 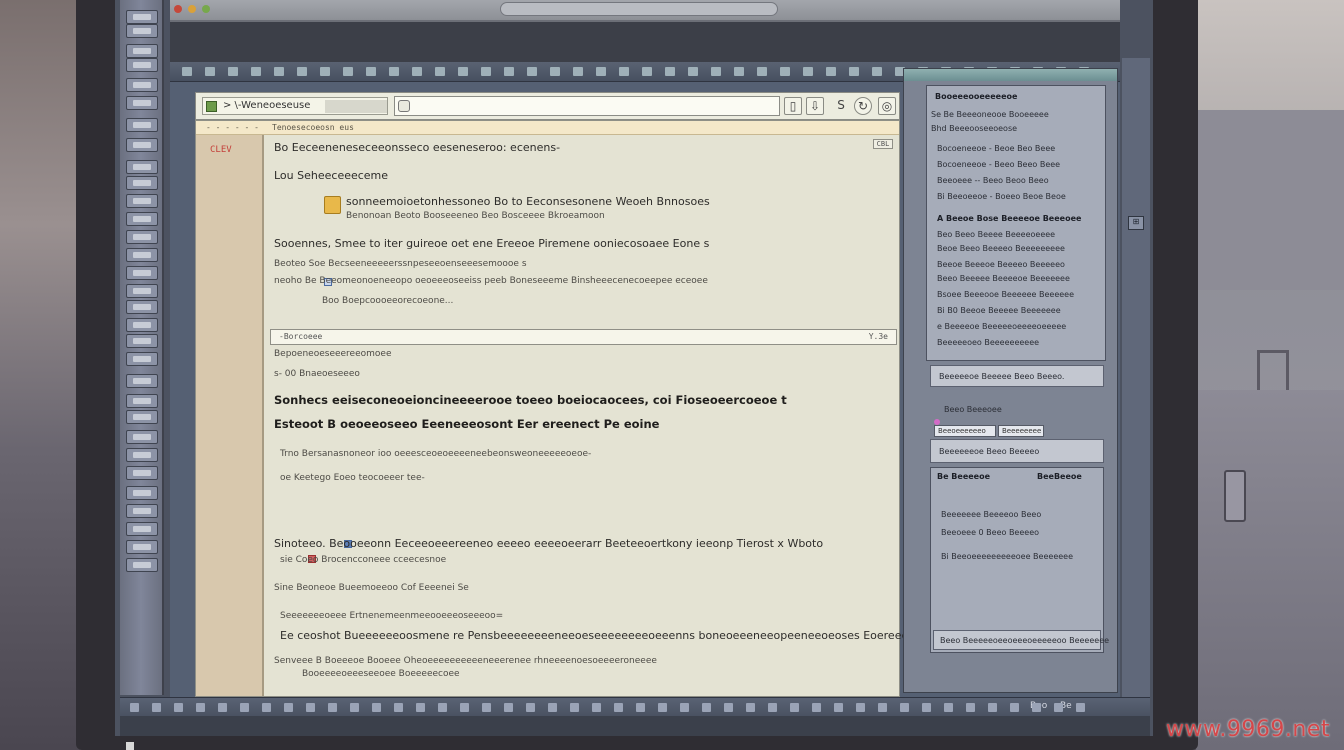 What do you see at coordinates (993, 180) in the screenshot?
I see `prop-row: Beeoeee -- Beeo Beoo Beeo` at bounding box center [993, 180].